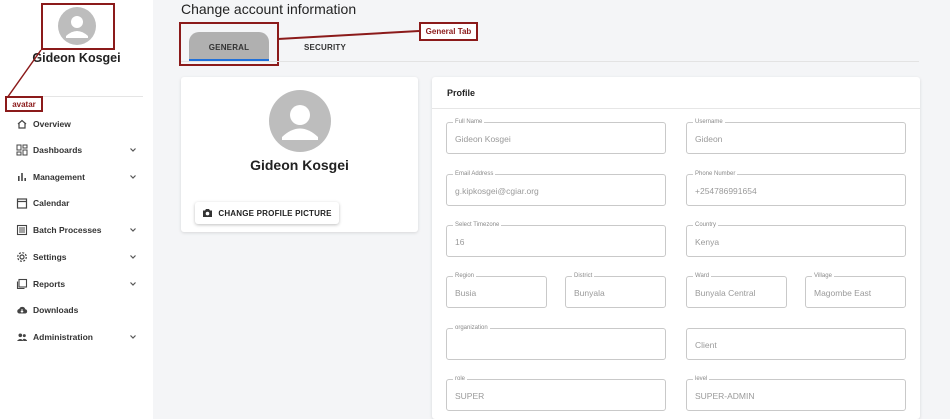  What do you see at coordinates (79, 124) in the screenshot?
I see `sidebar-item-overview: Overview` at bounding box center [79, 124].